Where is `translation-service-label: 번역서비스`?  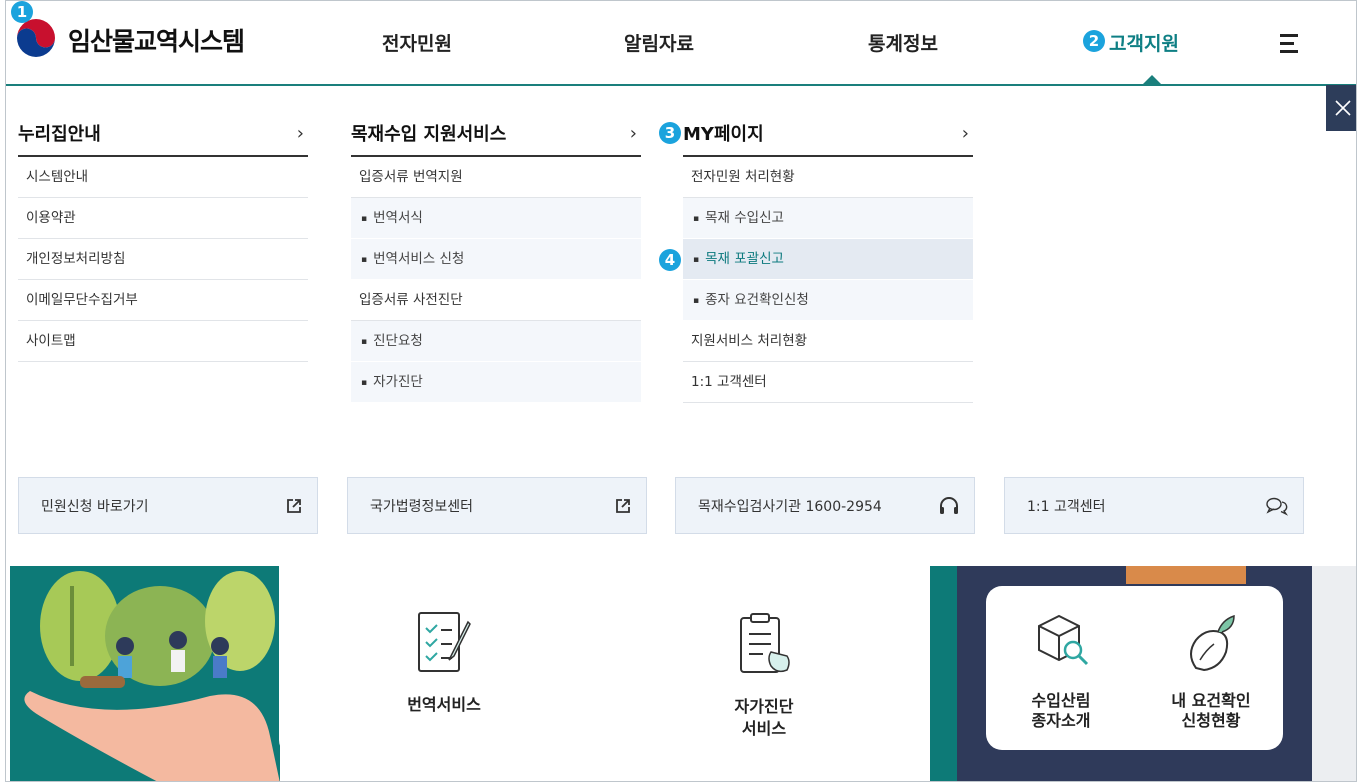
translation-service-label: 번역서비스 is located at coordinates (444, 704).